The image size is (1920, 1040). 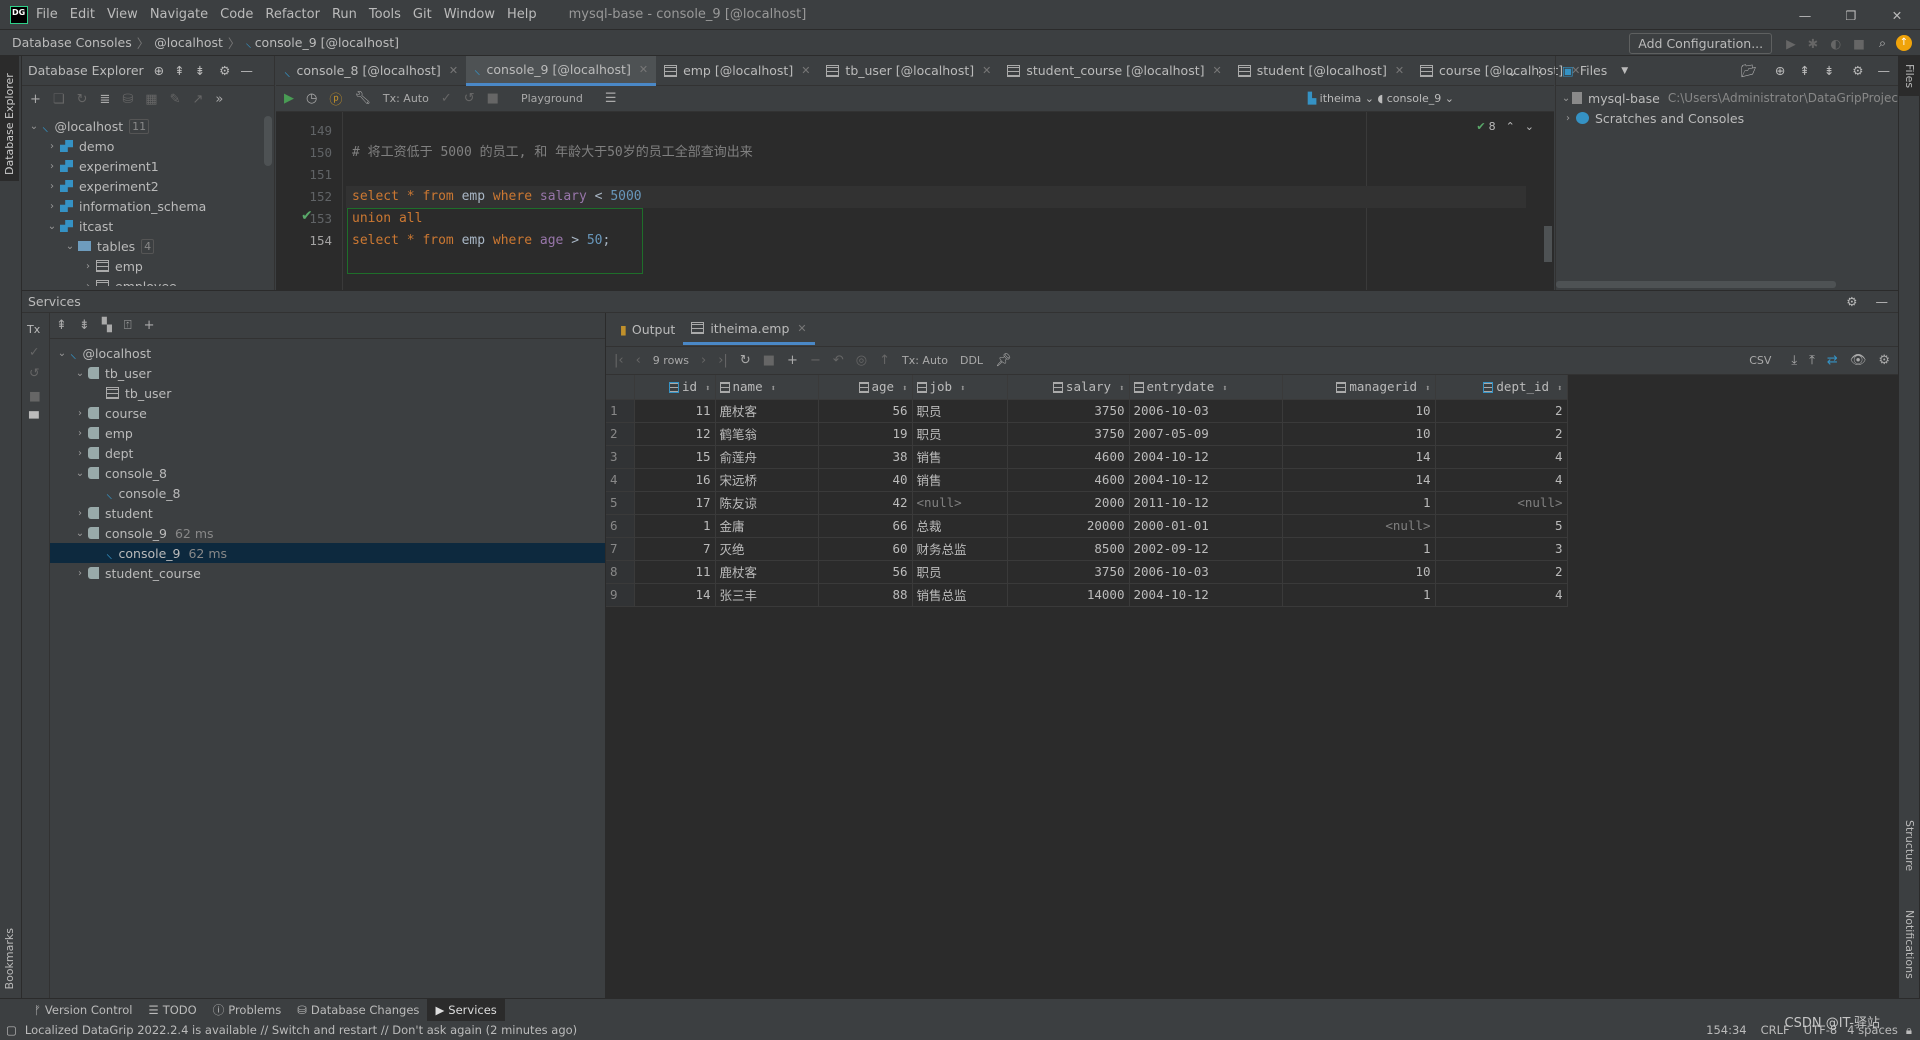 What do you see at coordinates (925, 360) in the screenshot?
I see `tx-mode-dropdown: Tx: Auto` at bounding box center [925, 360].